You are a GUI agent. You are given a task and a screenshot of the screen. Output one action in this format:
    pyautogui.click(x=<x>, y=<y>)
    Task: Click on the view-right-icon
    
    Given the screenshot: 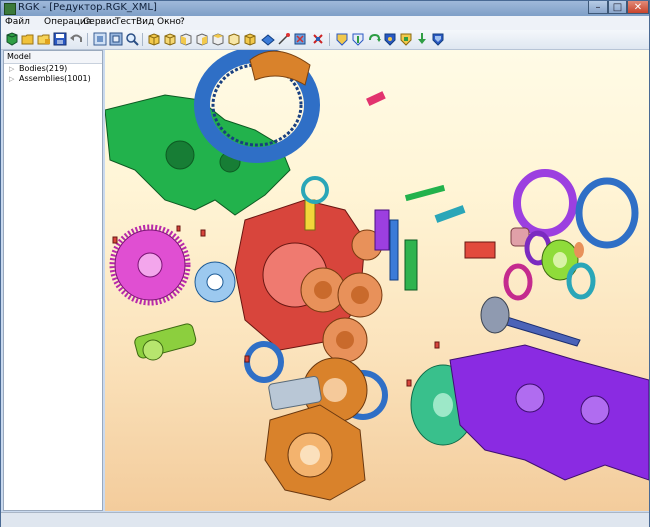 What is the action you would take?
    pyautogui.click(x=202, y=39)
    